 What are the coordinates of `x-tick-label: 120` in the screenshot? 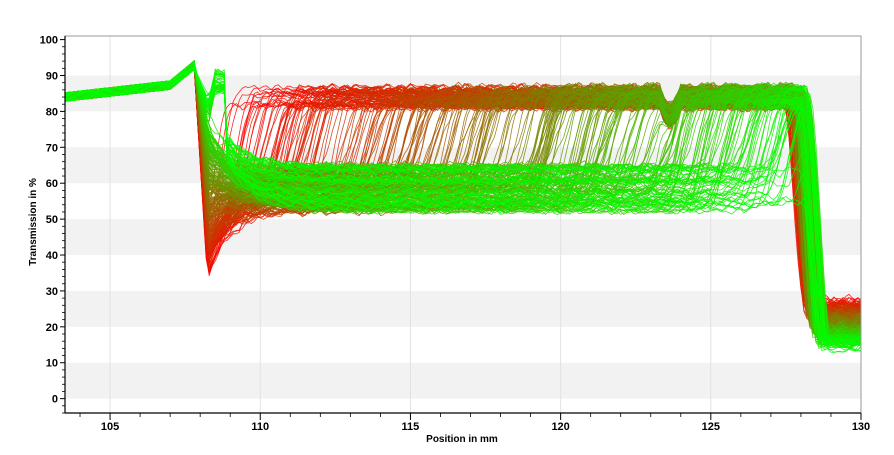 It's located at (560, 427).